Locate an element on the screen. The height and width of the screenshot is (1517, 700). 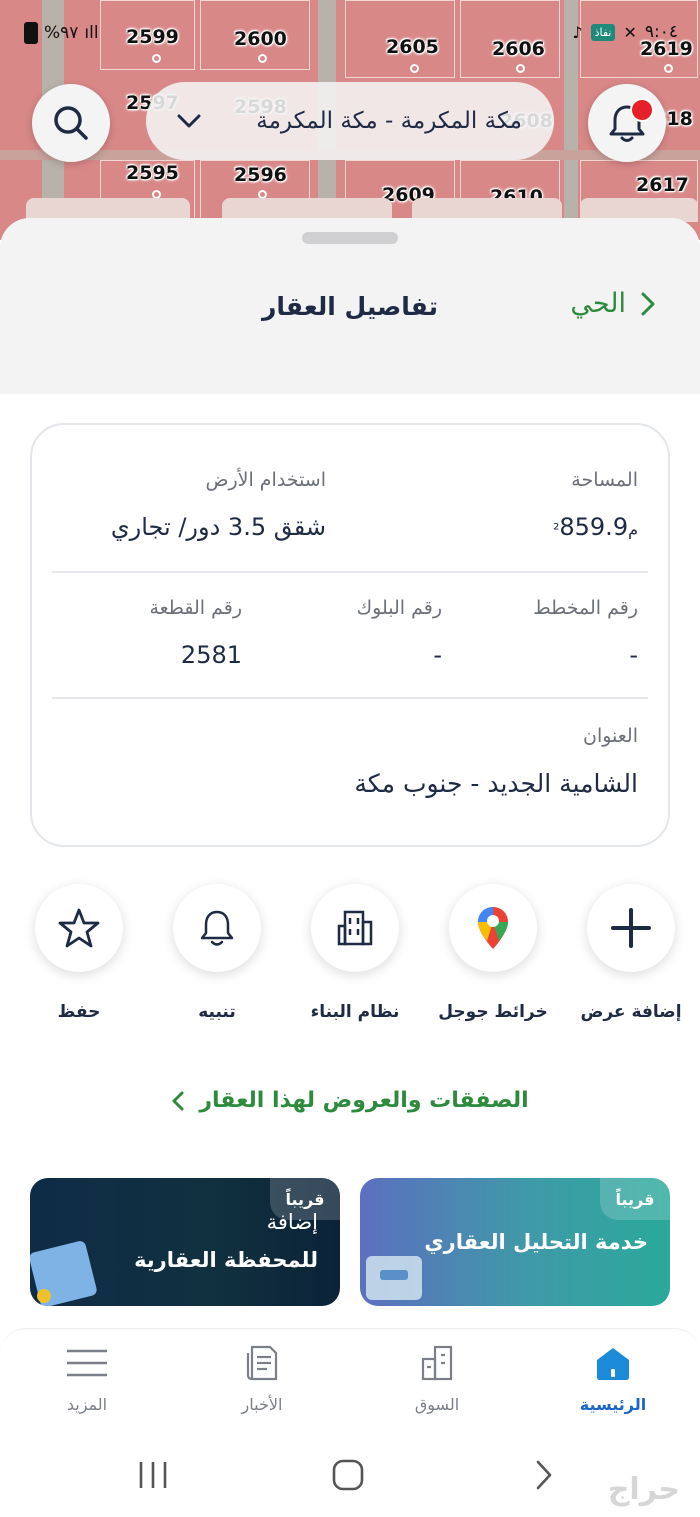
google-maps-label: خرائط جوجل is located at coordinates (493, 1012).